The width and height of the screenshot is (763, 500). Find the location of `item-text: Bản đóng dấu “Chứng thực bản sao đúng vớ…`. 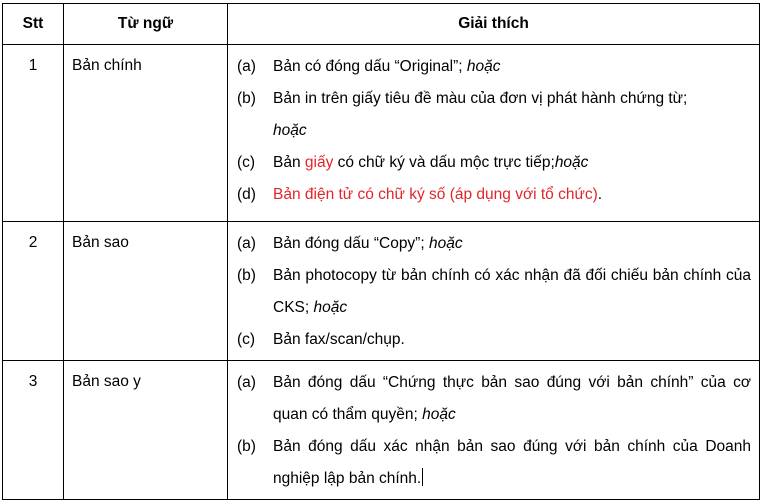

item-text: Bản đóng dấu “Chứng thực bản sao đúng vớ… is located at coordinates (512, 398).